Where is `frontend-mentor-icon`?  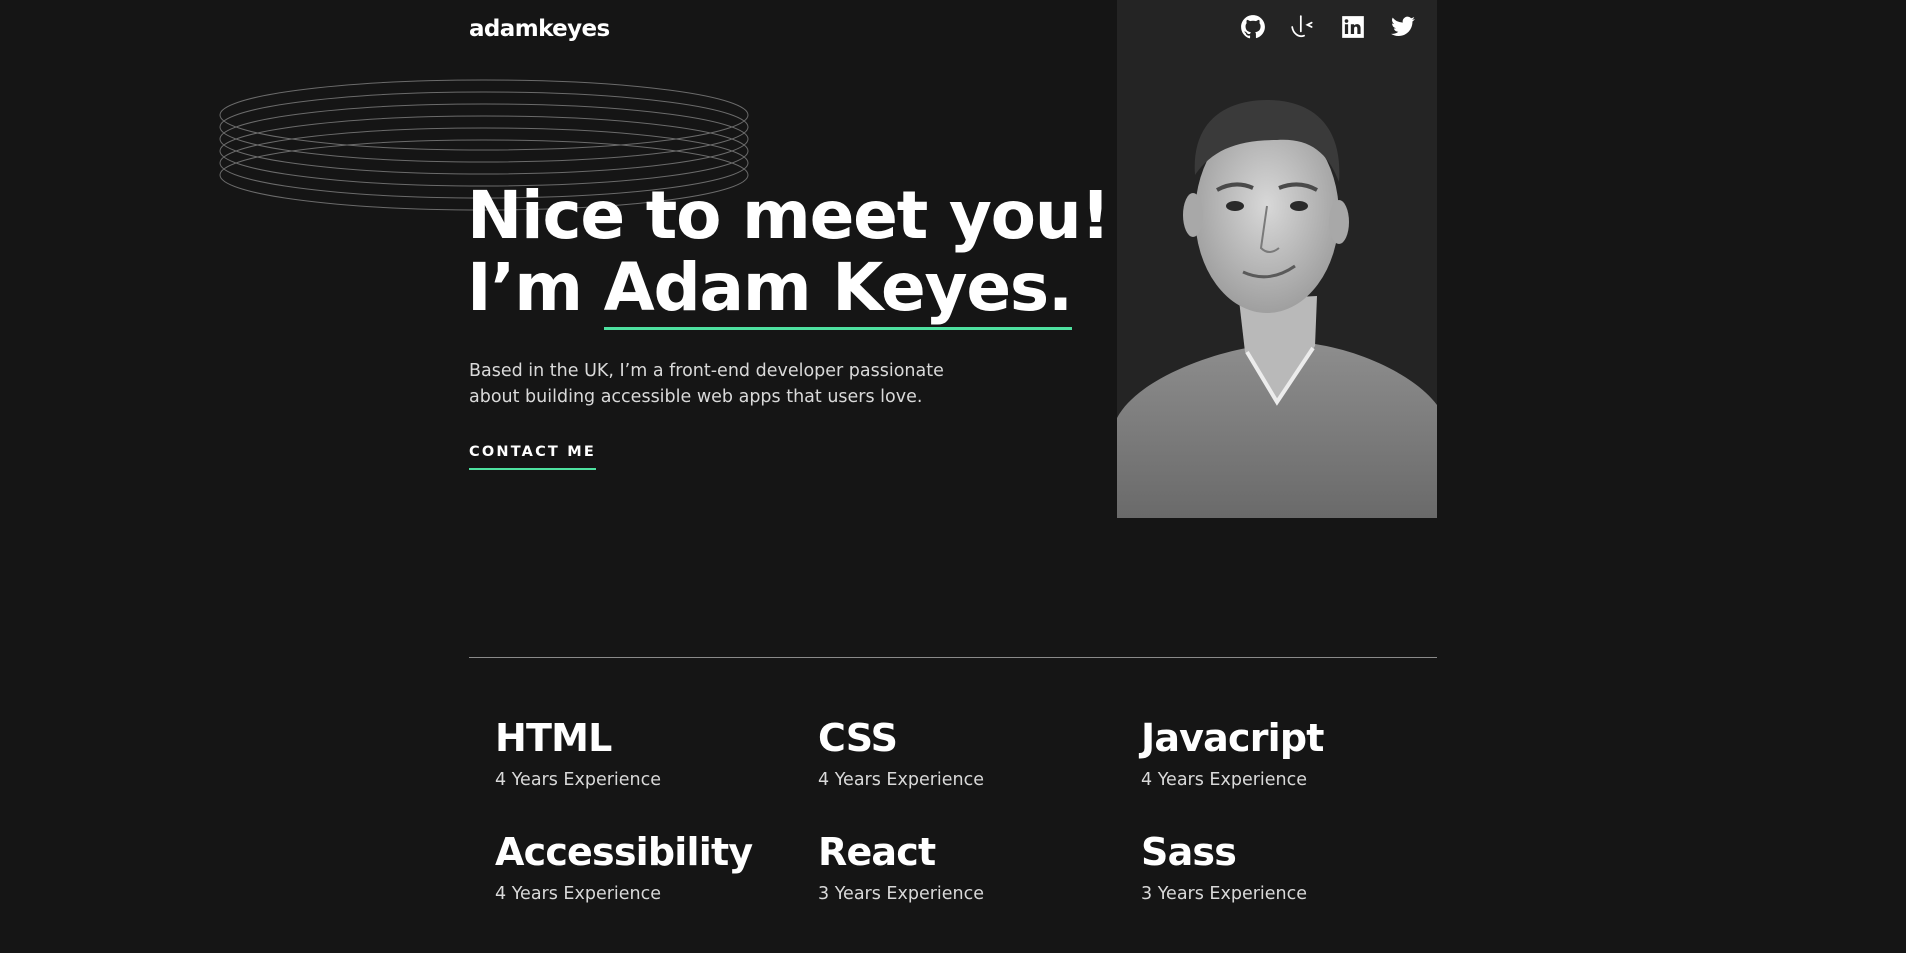
frontend-mentor-icon is located at coordinates (1302, 26).